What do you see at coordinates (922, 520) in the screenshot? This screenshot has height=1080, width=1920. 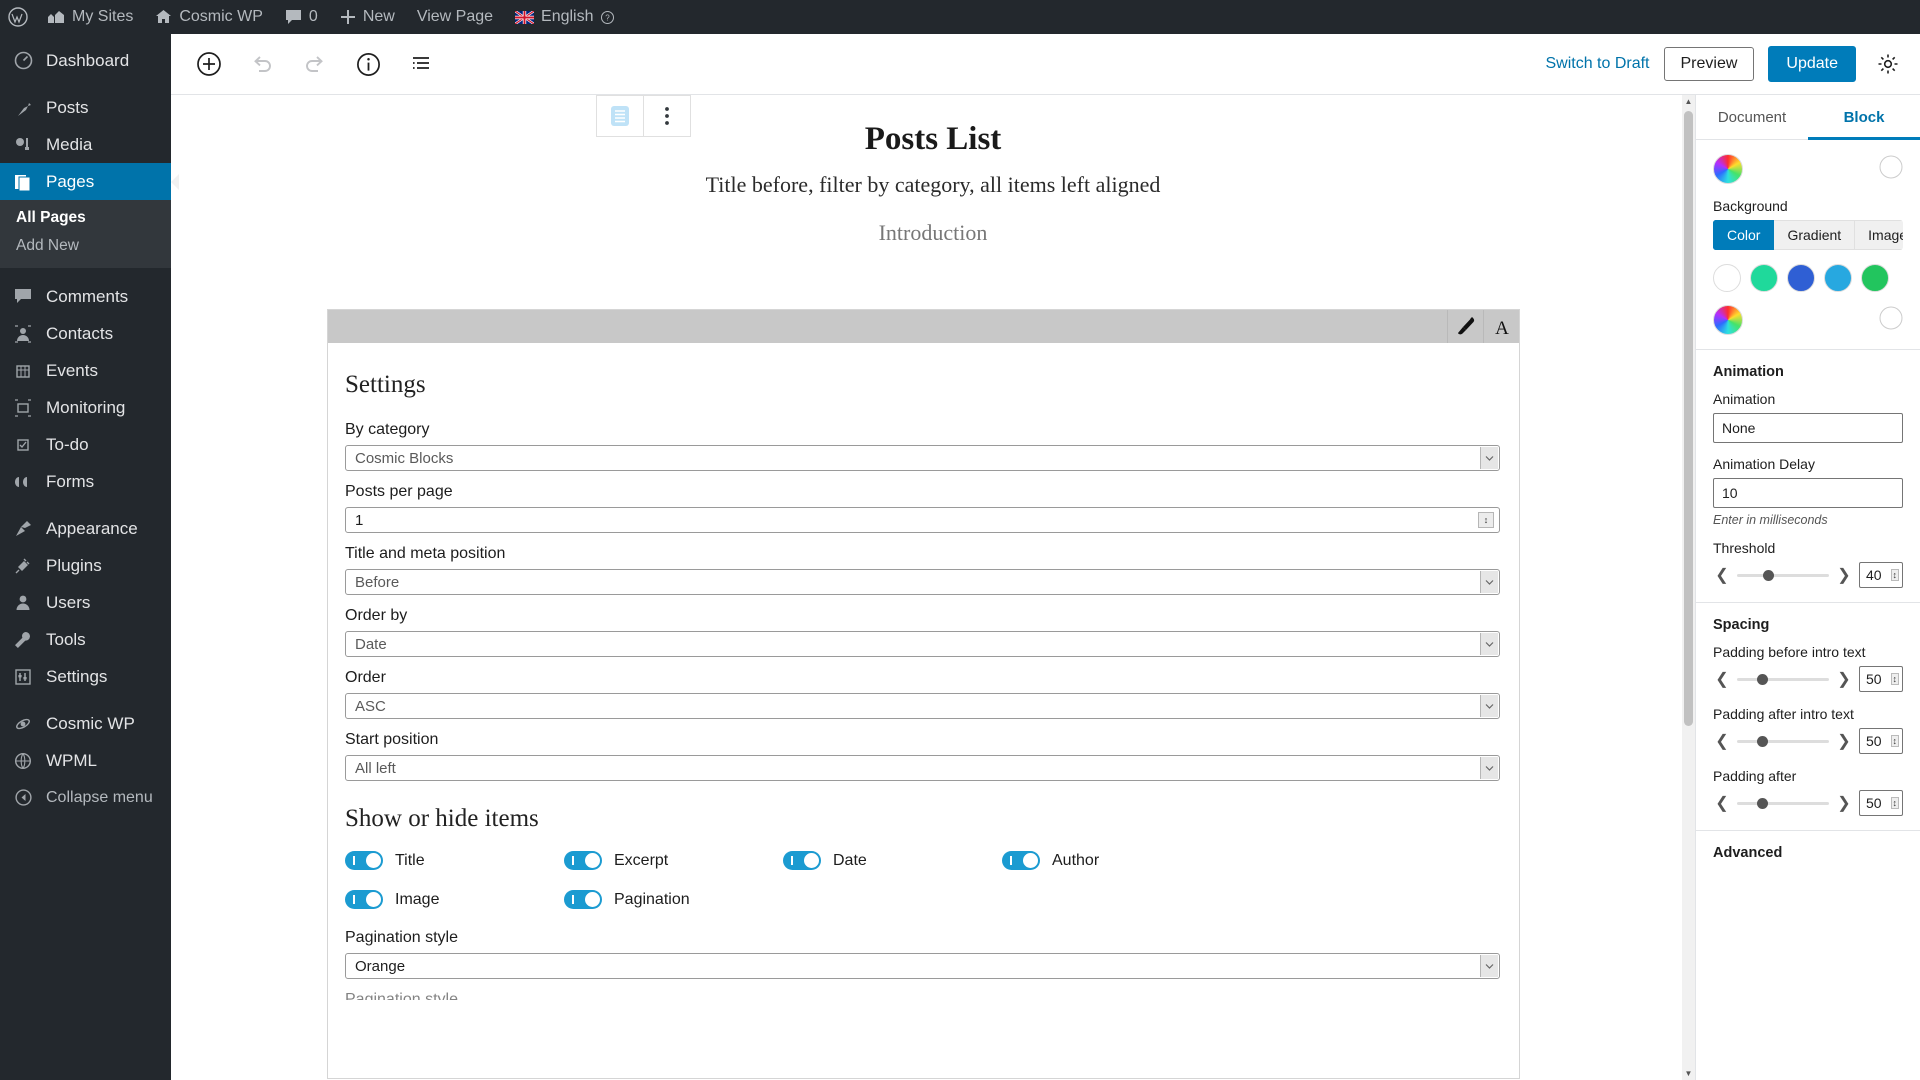 I see `posts-per-page-input: 1 ↕` at bounding box center [922, 520].